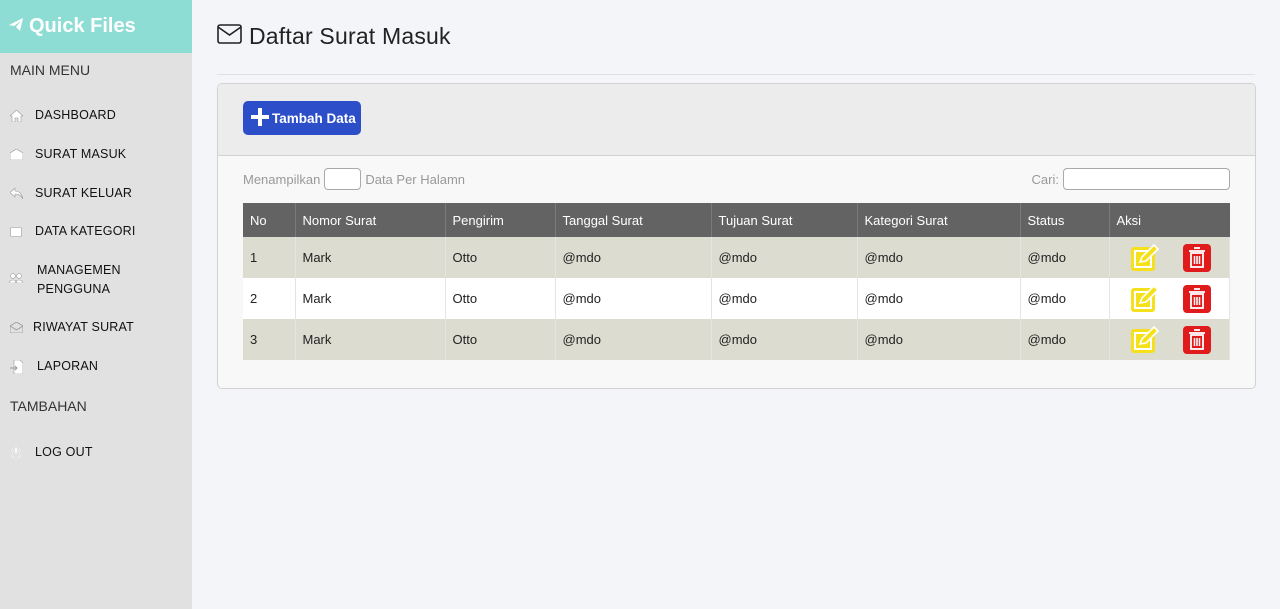 The height and width of the screenshot is (609, 1280). I want to click on sidebar-item-riwayat-surat: RIWAYAT SURAT, so click(96, 327).